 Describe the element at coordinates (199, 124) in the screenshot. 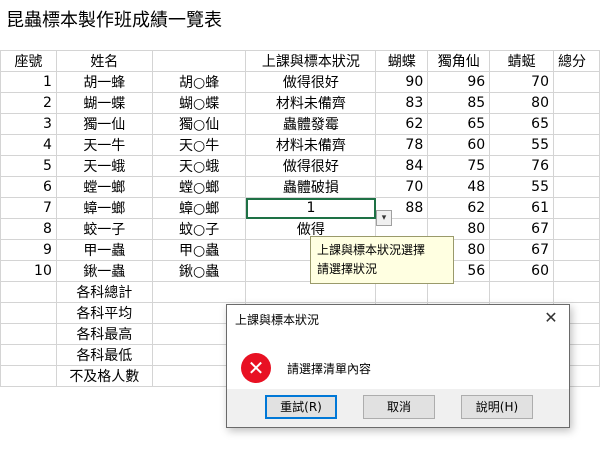

I see `cell-masked: 獨○仙` at that location.